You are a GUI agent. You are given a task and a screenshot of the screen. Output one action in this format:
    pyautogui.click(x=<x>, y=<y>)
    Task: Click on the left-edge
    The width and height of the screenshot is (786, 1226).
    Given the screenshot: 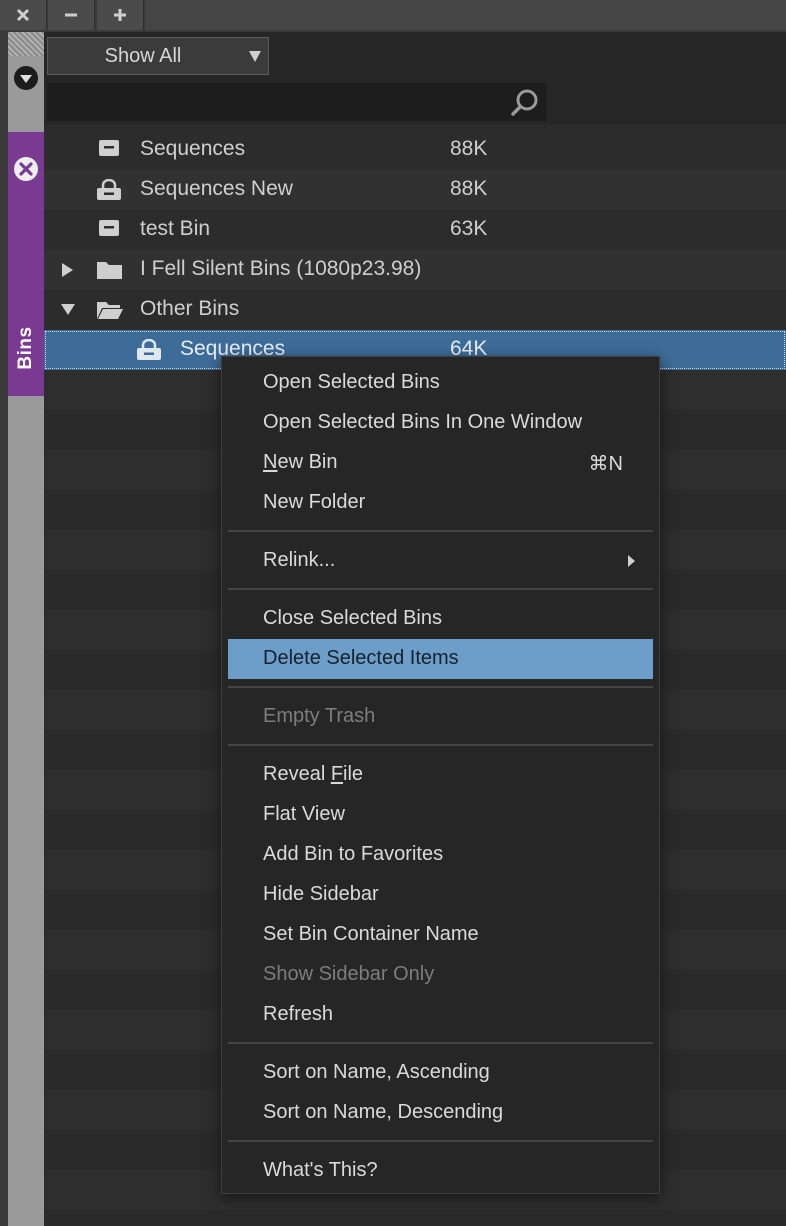 What is the action you would take?
    pyautogui.click(x=4, y=629)
    